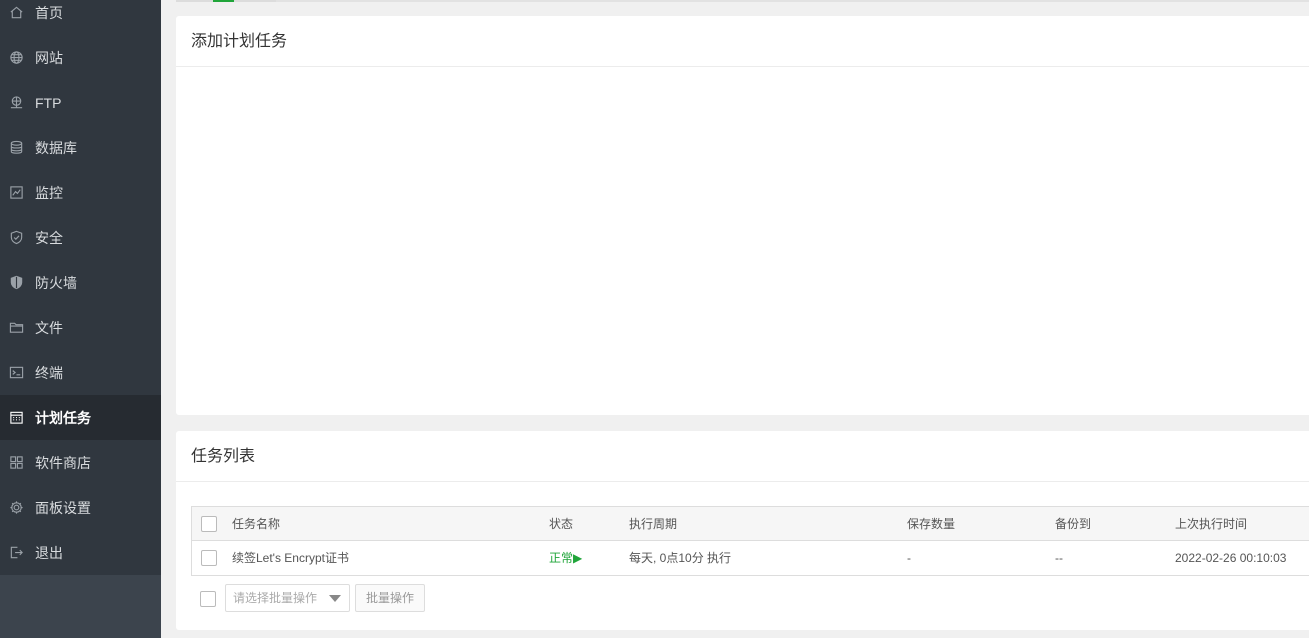 The width and height of the screenshot is (1309, 638). Describe the element at coordinates (16, 148) in the screenshot. I see `database-icon` at that location.